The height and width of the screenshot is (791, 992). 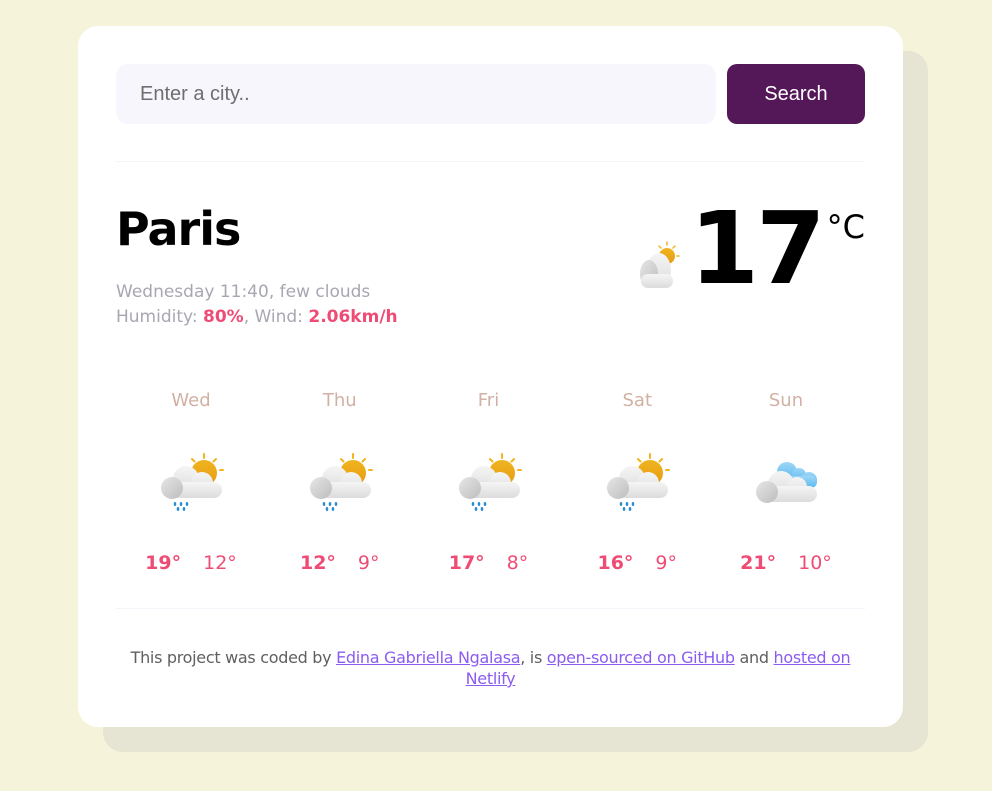 What do you see at coordinates (796, 94) in the screenshot?
I see `search-button: Search` at bounding box center [796, 94].